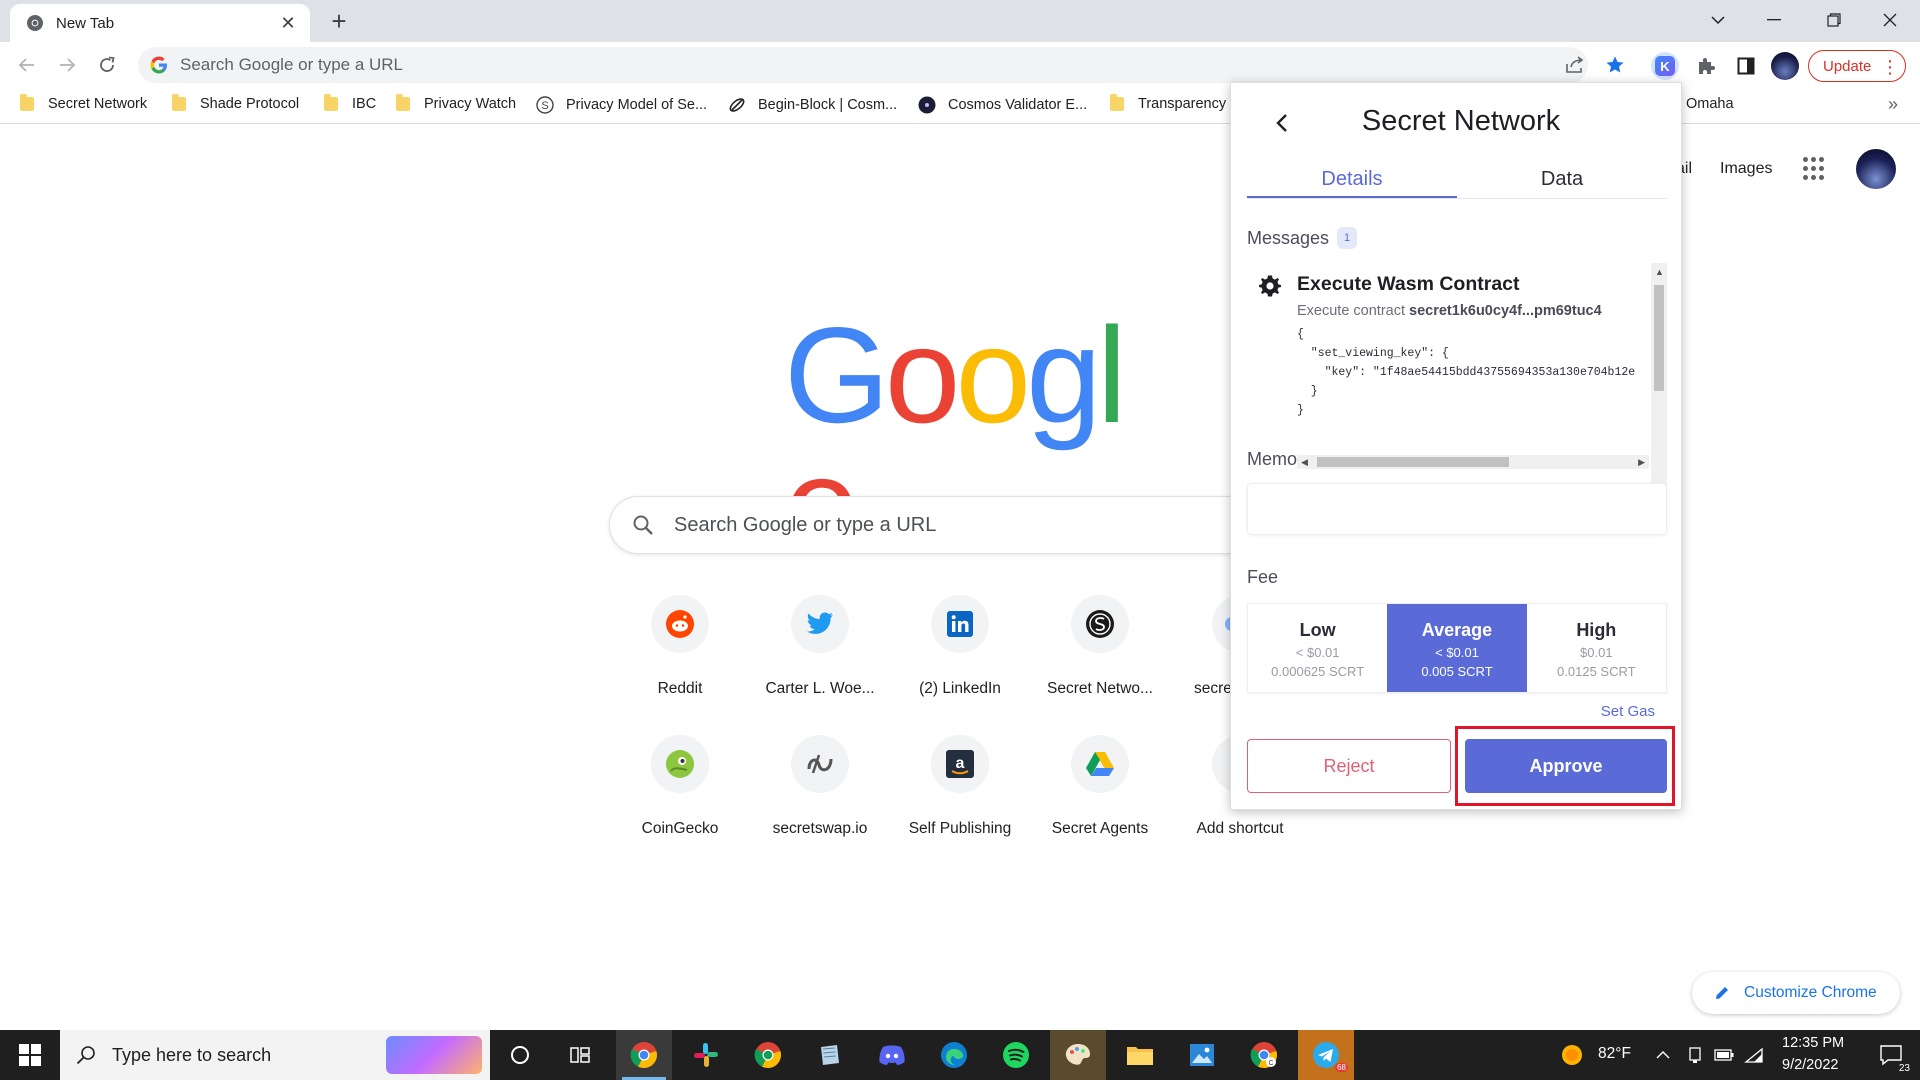  What do you see at coordinates (1100, 764) in the screenshot?
I see `google-drive-icon` at bounding box center [1100, 764].